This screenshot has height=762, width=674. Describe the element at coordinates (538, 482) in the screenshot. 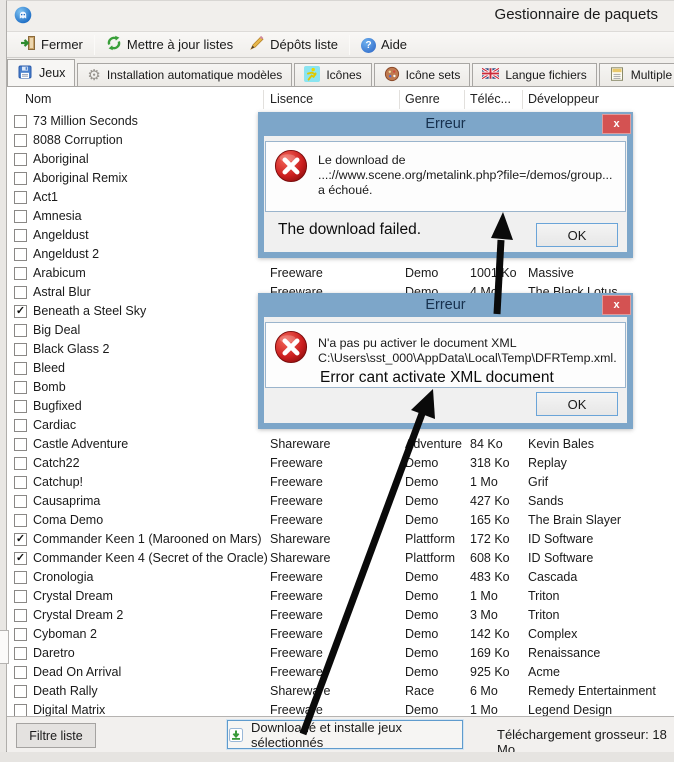

I see `game-developer: Grif` at that location.